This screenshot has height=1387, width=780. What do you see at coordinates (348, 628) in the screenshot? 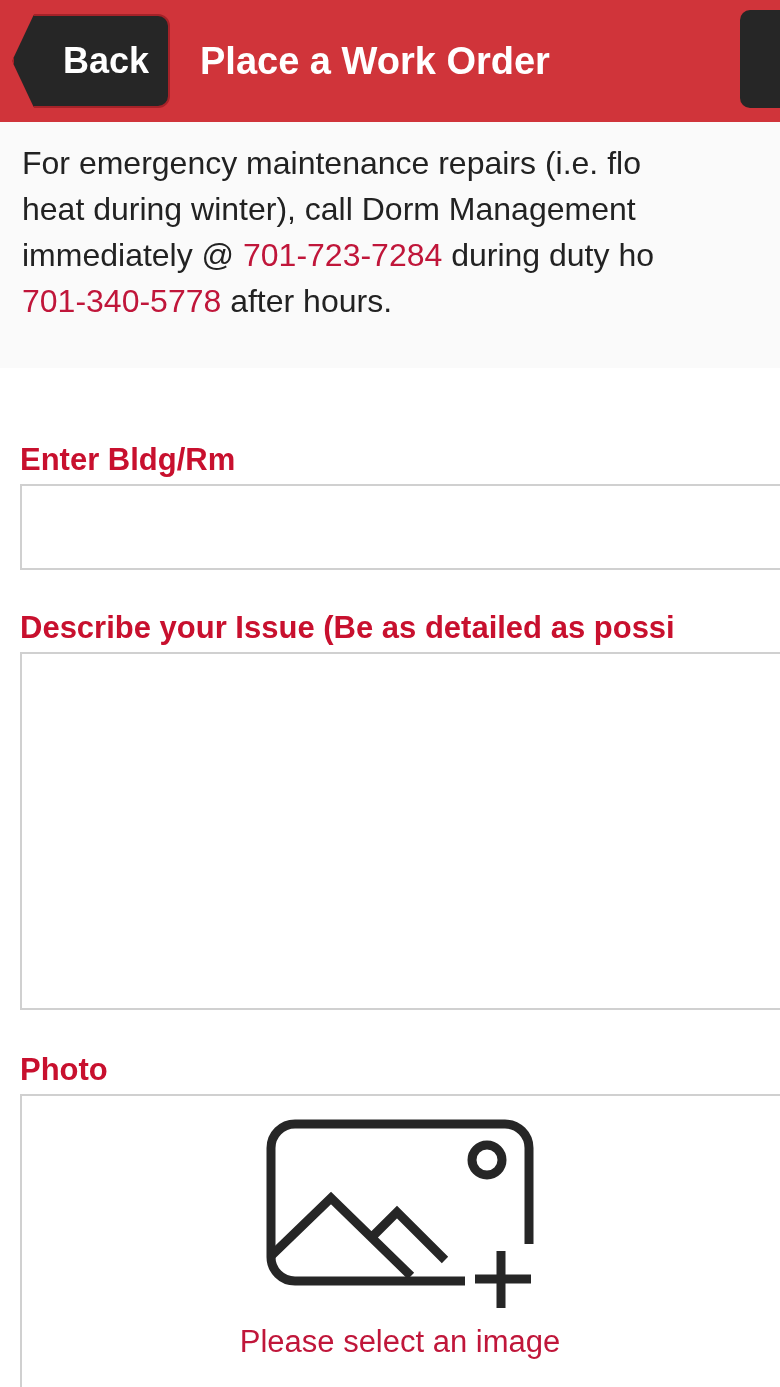
I see `field-label: Describe your Issue (Be as detailed as possi` at bounding box center [348, 628].